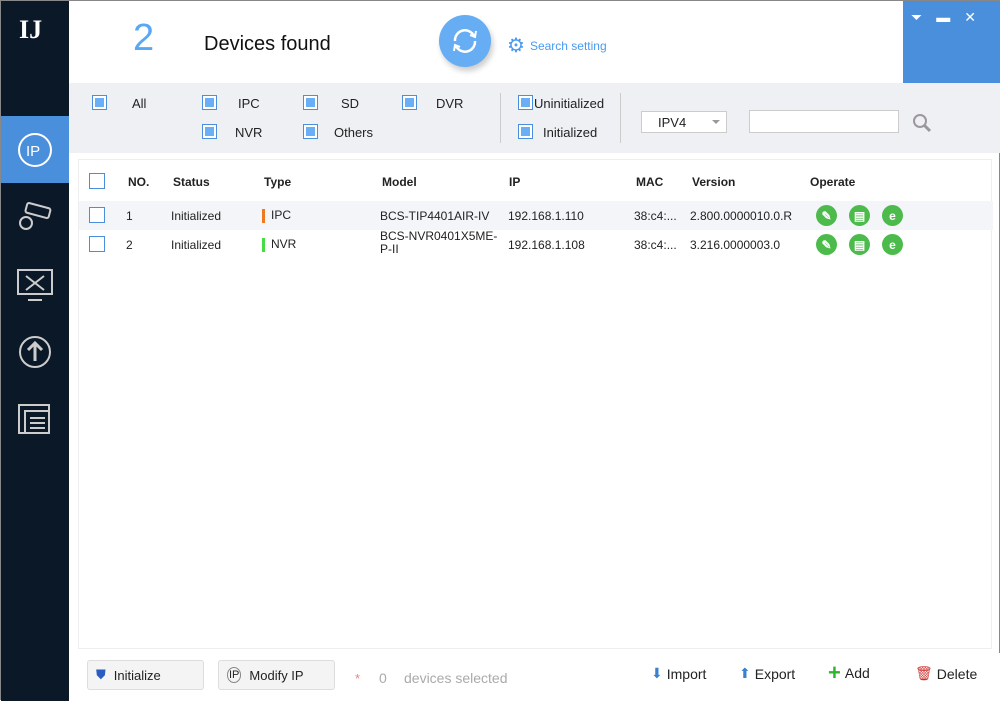  I want to click on ip-icon: IP, so click(35, 149).